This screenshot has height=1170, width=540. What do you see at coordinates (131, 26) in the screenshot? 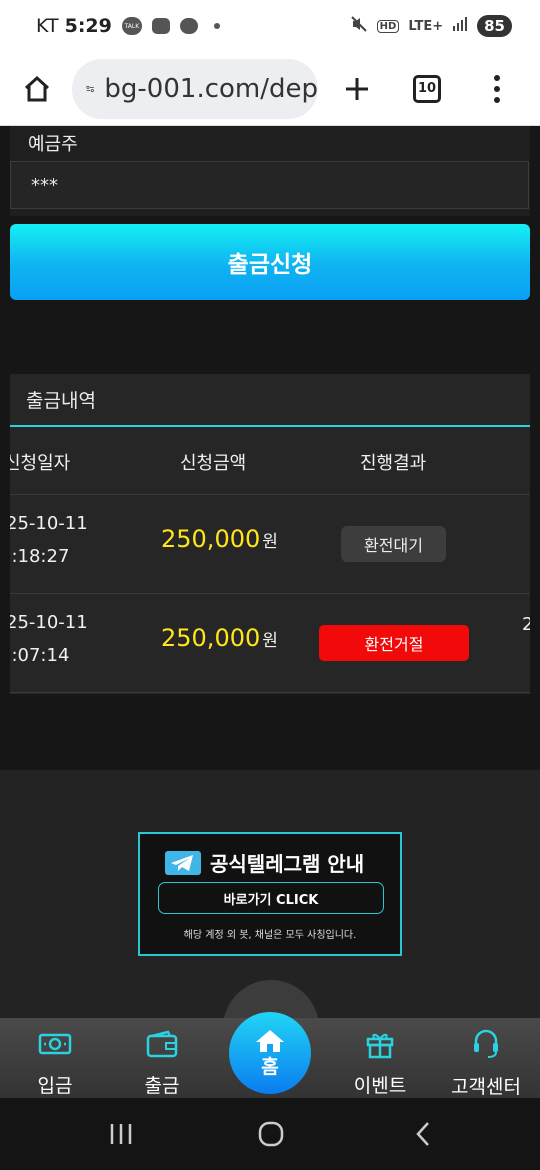
I see `kakaotalk-icon: TALK` at bounding box center [131, 26].